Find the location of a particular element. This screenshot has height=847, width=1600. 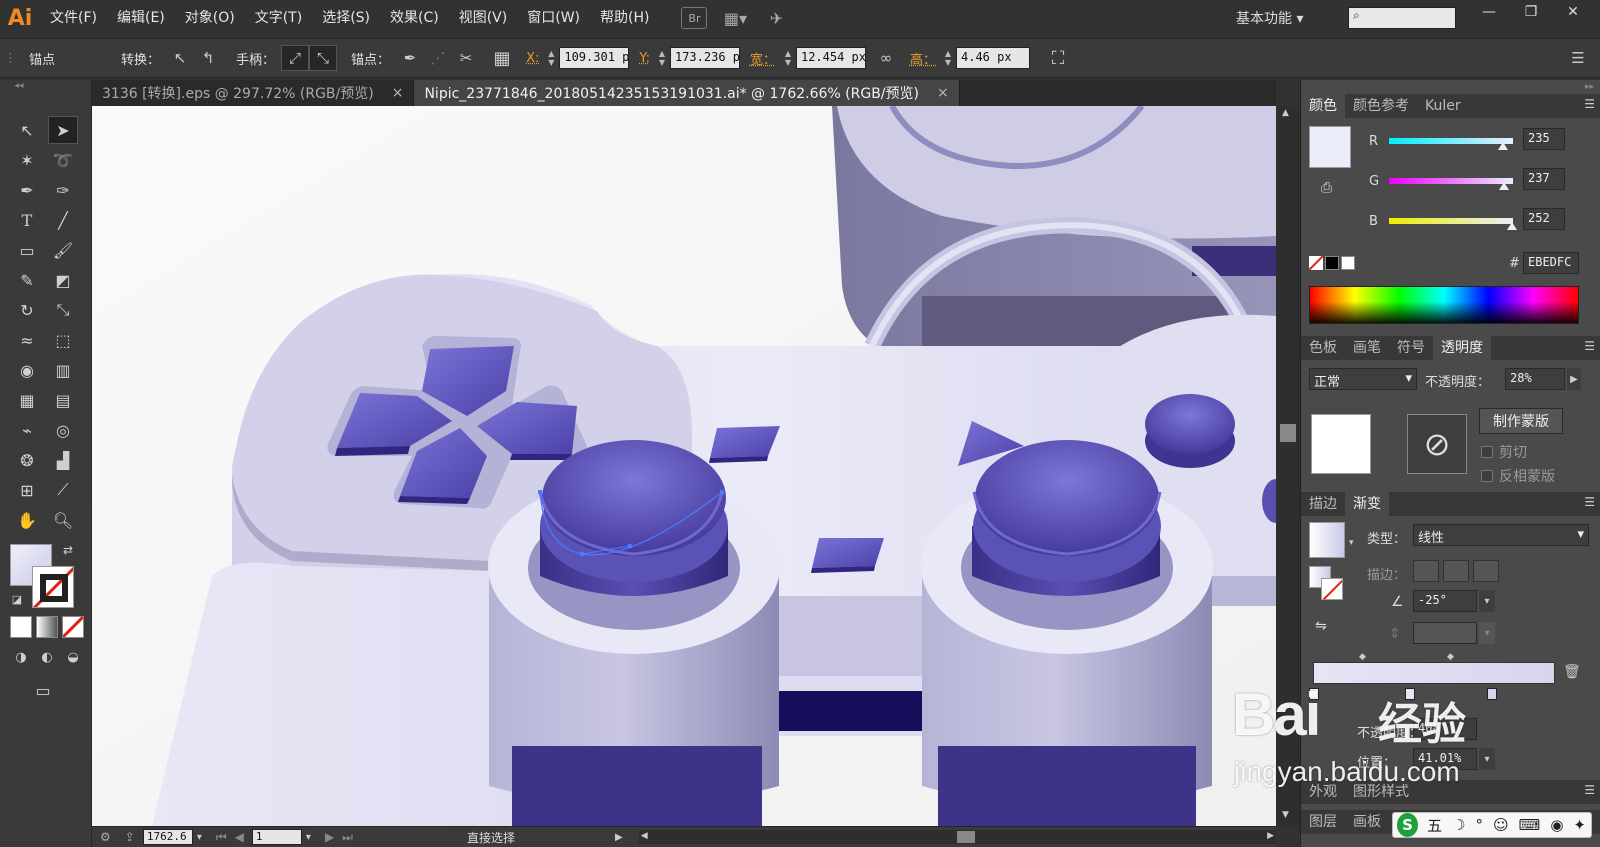

tab-symbols: 符号 is located at coordinates (1411, 348).